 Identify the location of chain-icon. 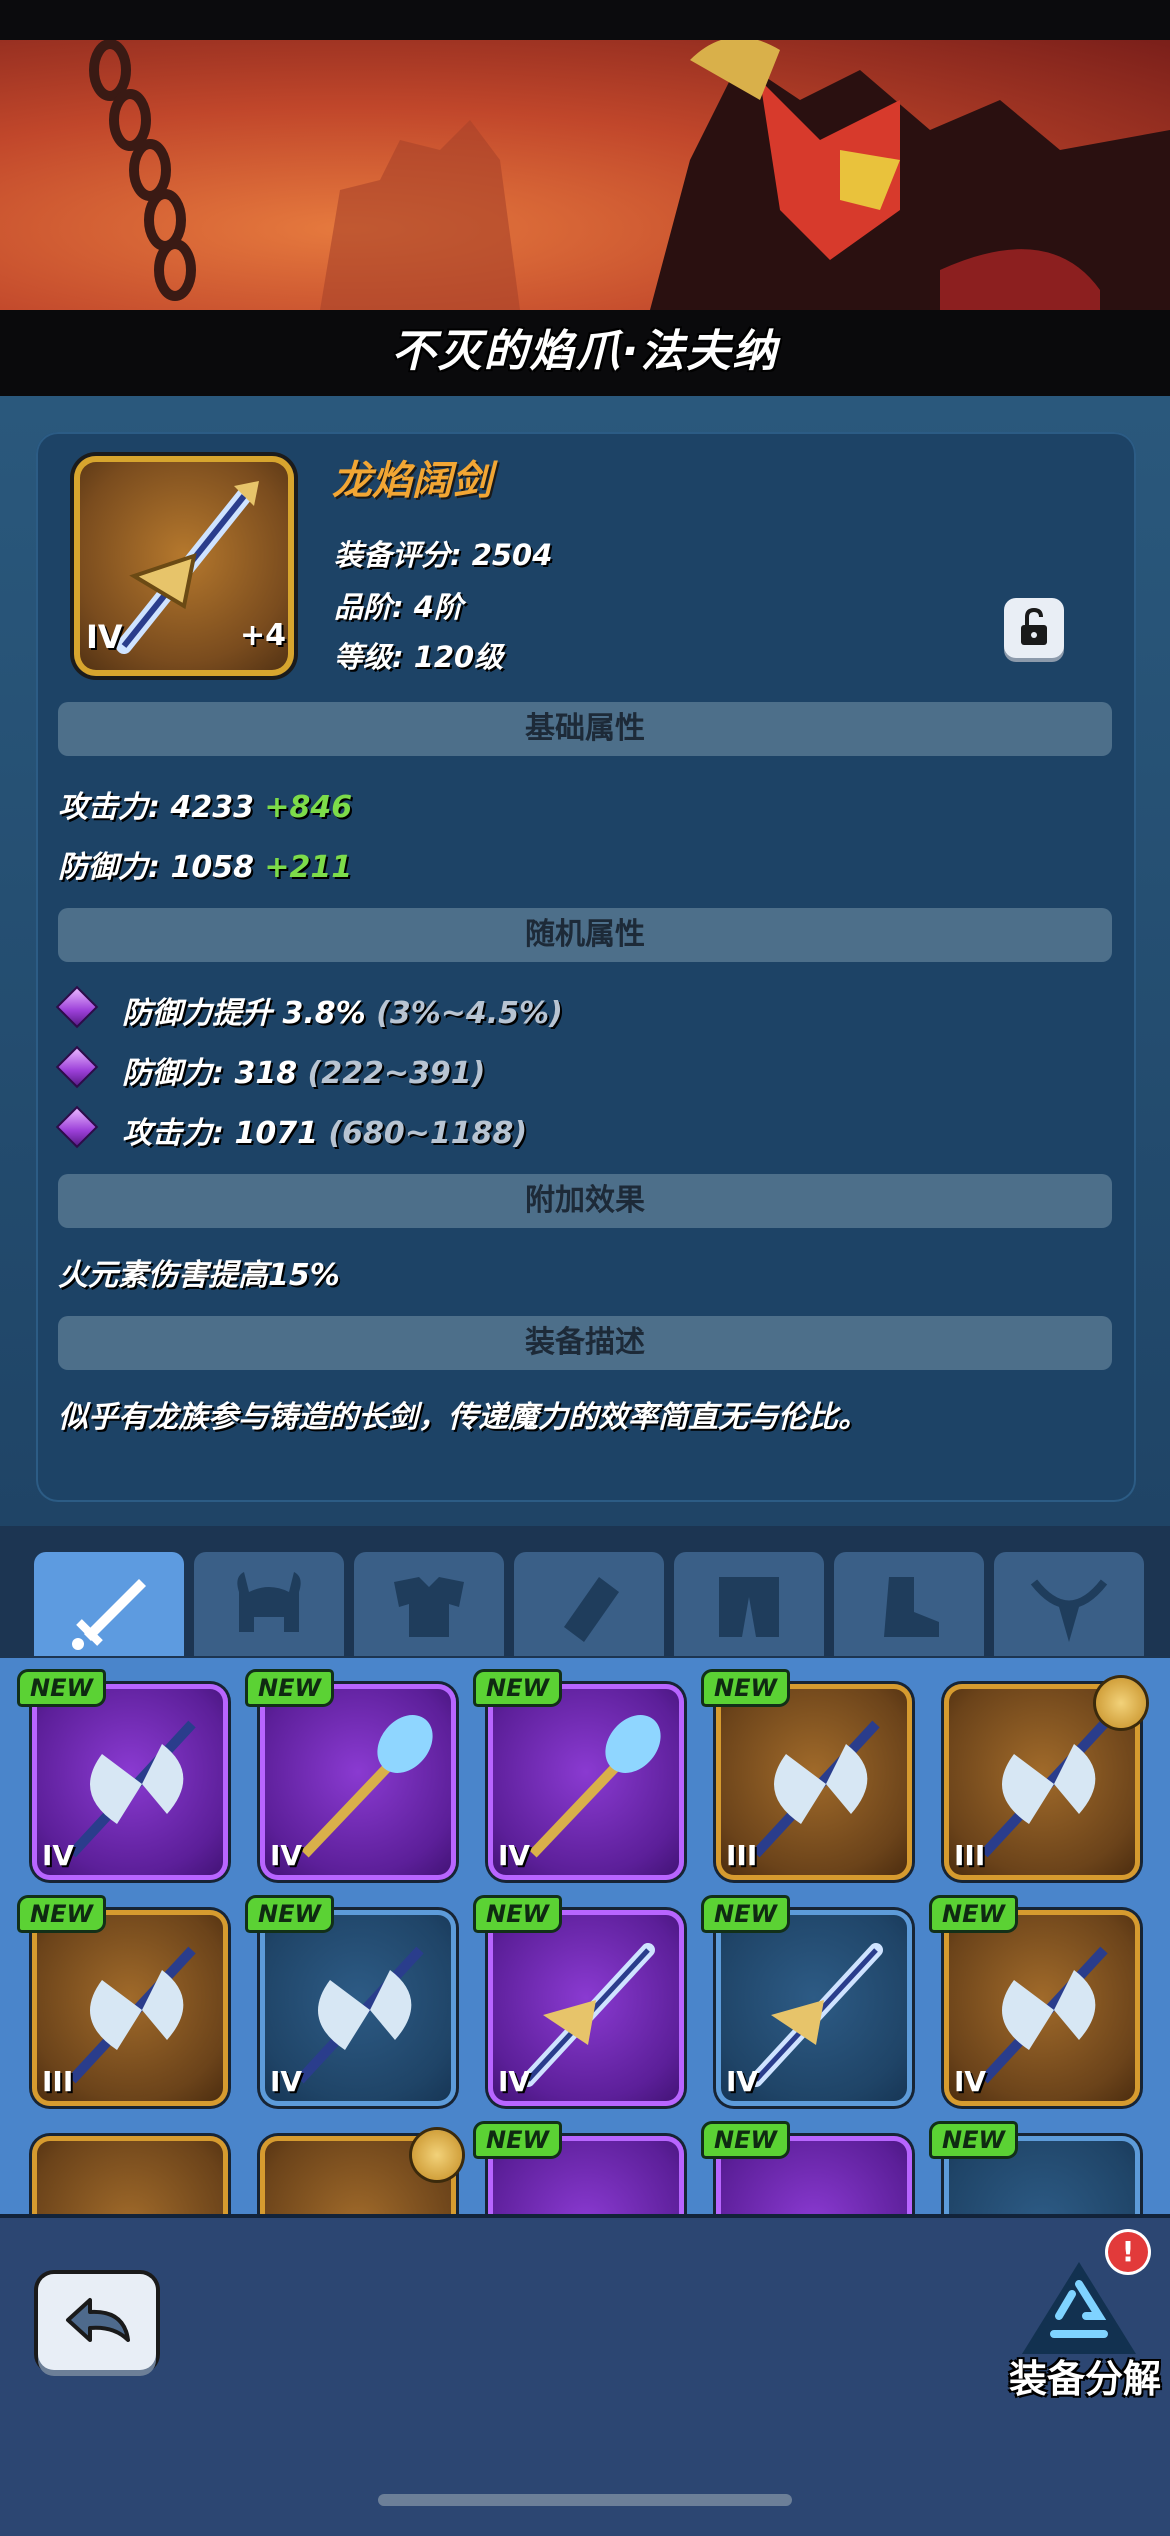
(142, 170).